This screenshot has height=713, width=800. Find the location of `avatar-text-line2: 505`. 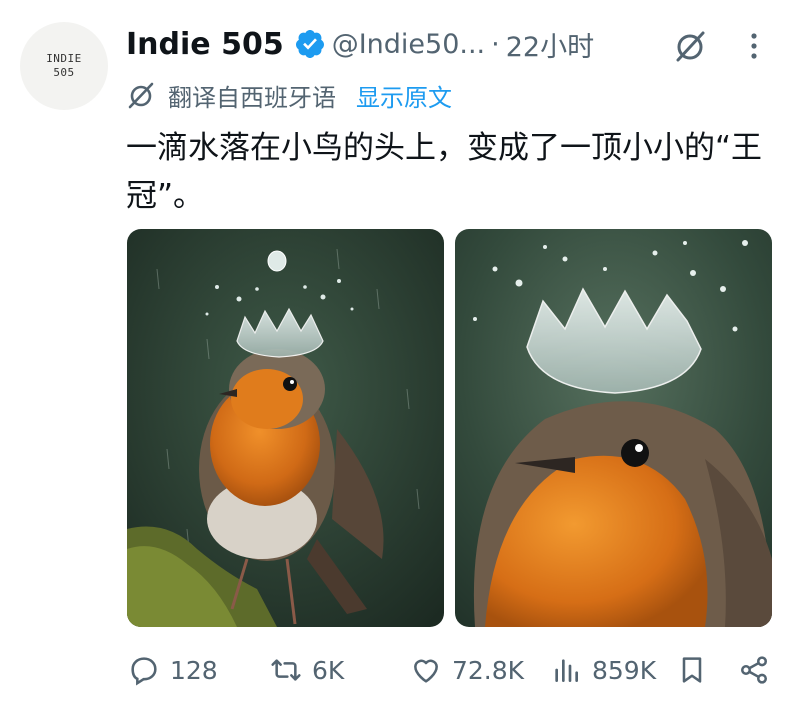

avatar-text-line2: 505 is located at coordinates (64, 72).